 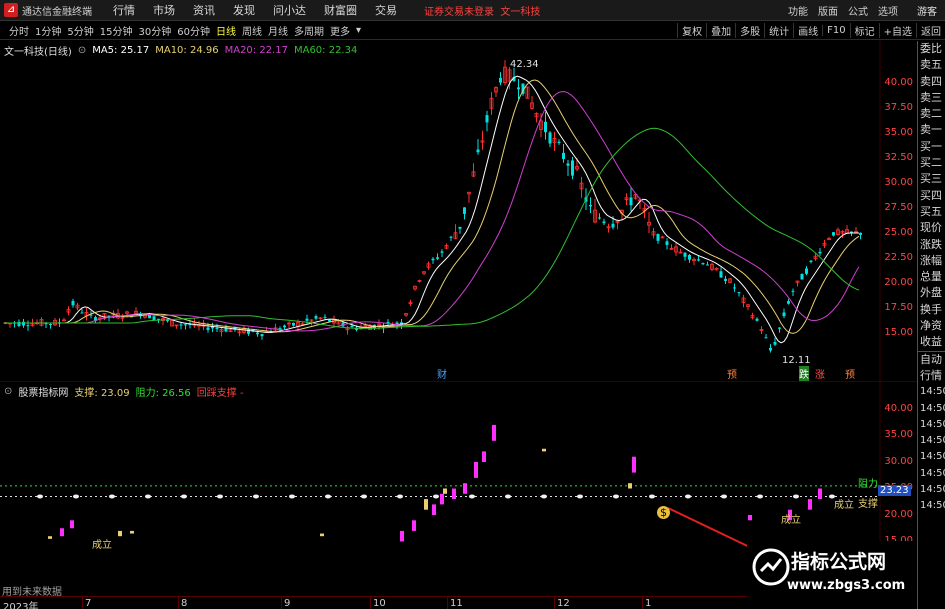 I want to click on quote-item: 涨跌, so click(x=931, y=245).